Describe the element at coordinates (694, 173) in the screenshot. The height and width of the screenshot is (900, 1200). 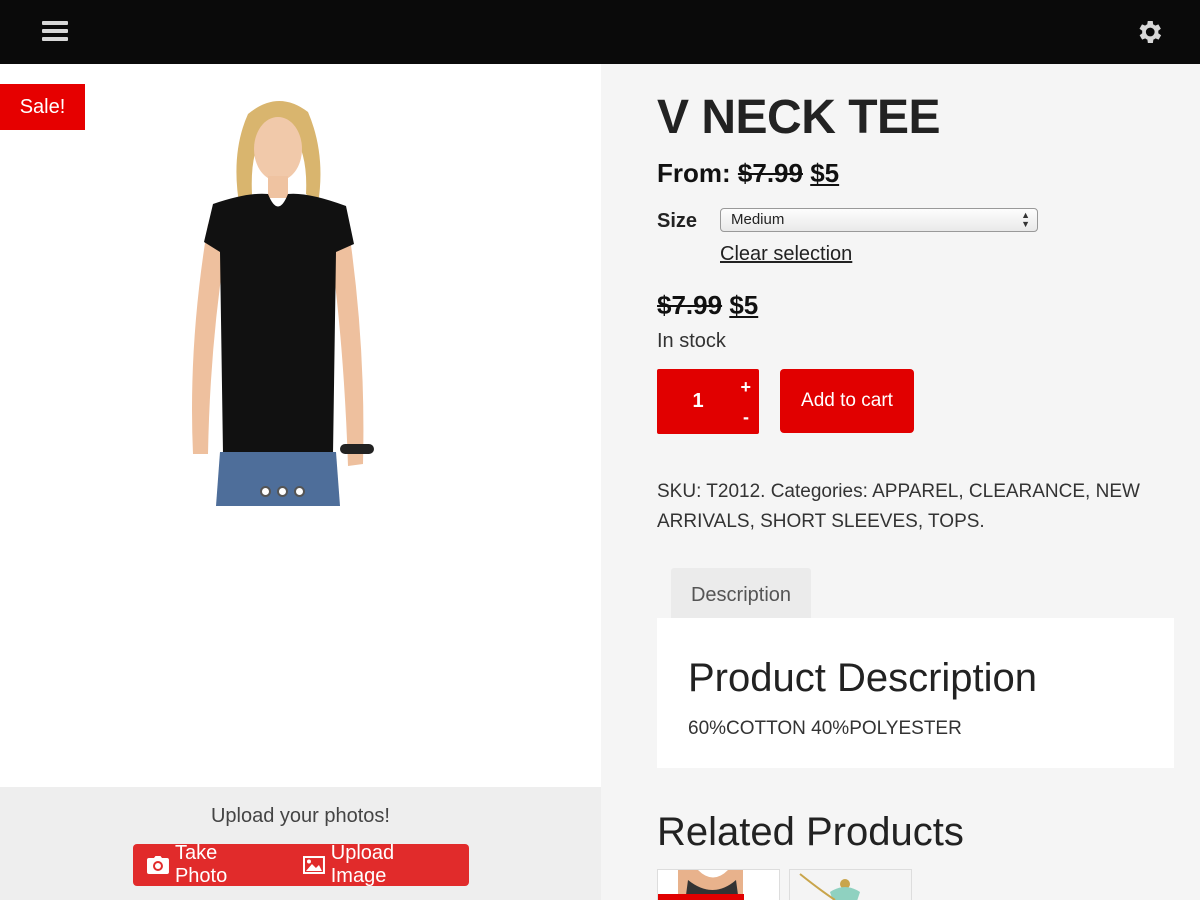
I see `from-label: From:` at that location.